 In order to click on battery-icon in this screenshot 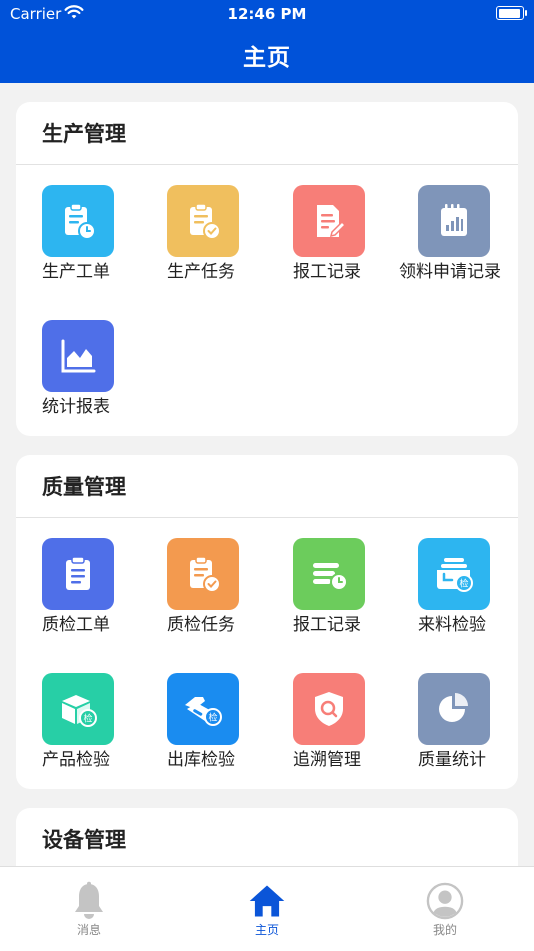, I will do `click(511, 13)`.